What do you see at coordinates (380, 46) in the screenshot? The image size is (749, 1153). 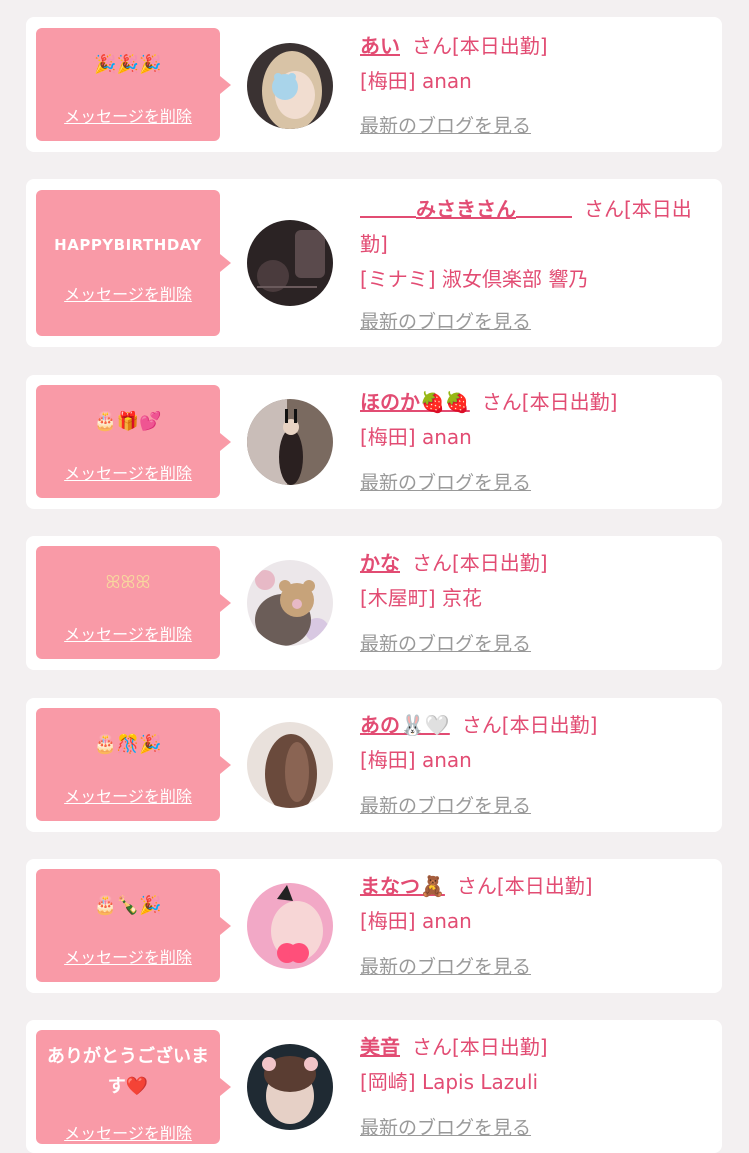 I see `cast-name-link: あい` at bounding box center [380, 46].